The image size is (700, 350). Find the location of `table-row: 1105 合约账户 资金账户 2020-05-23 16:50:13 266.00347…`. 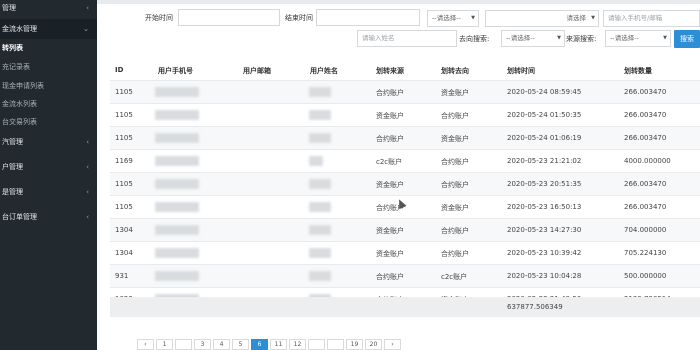

table-row: 1105 合约账户 资金账户 2020-05-23 16:50:13 266.00347… is located at coordinates (405, 207).